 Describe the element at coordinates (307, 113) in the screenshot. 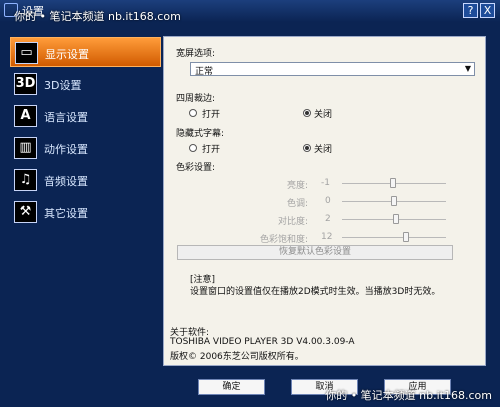

I see `crop-off-radio` at that location.